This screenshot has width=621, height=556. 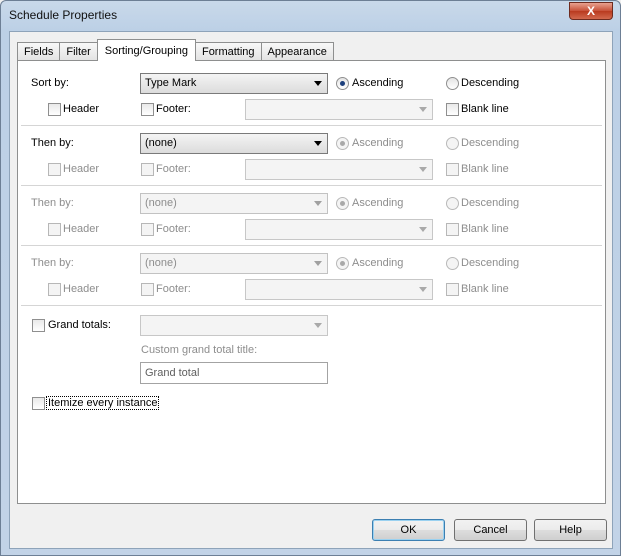 What do you see at coordinates (310, 16) in the screenshot?
I see `title-bar: Schedule Properties X` at bounding box center [310, 16].